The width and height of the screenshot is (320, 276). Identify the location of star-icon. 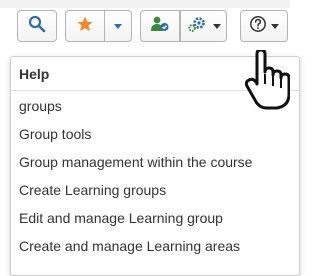
(85, 26).